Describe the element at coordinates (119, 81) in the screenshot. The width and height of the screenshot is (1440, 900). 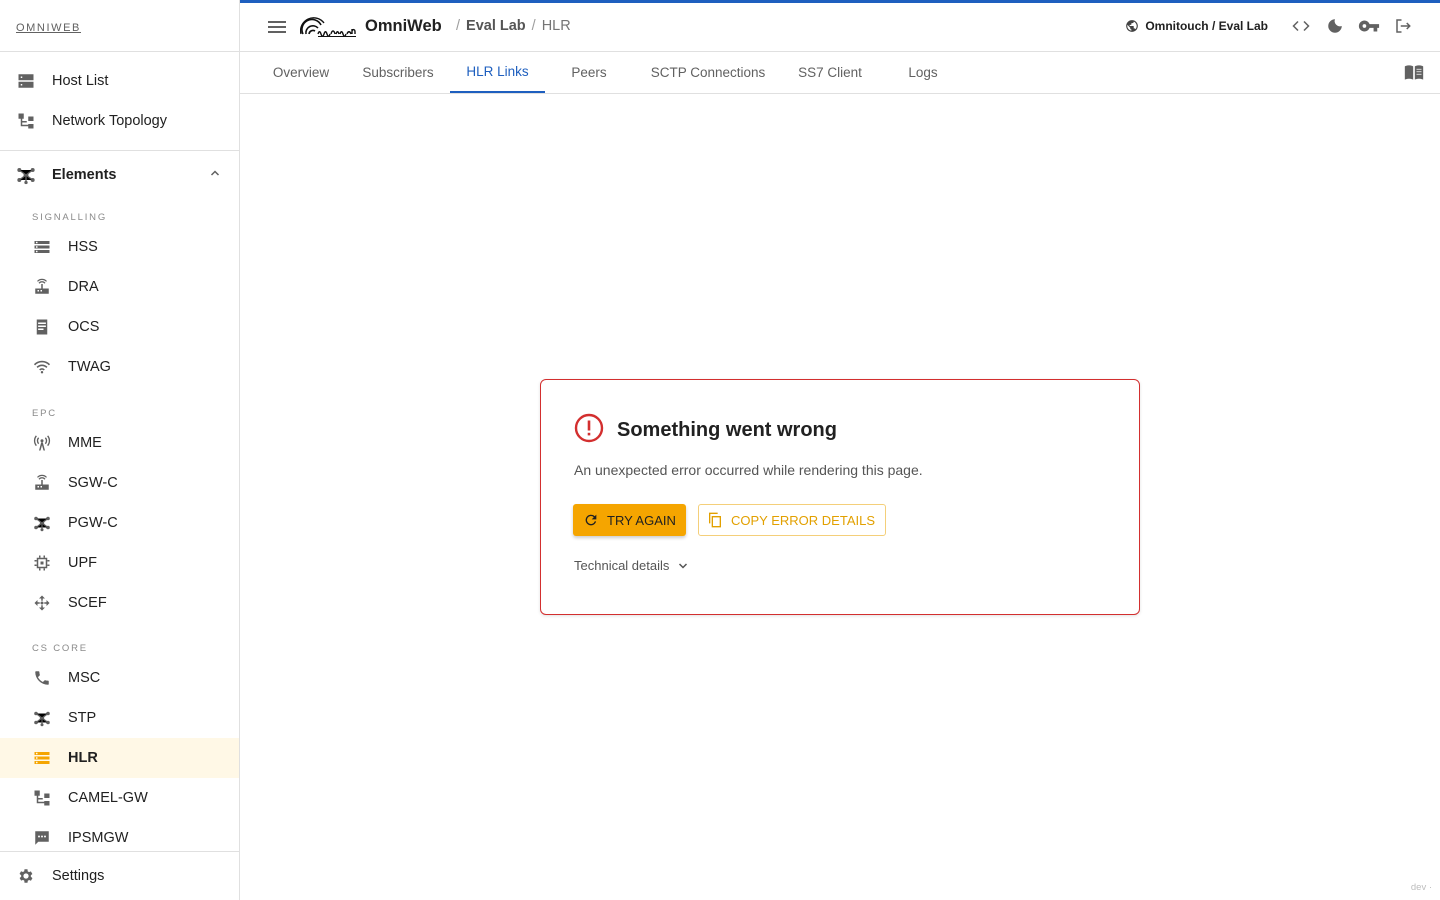
I see `sidebar-item-host-list: Host List` at that location.